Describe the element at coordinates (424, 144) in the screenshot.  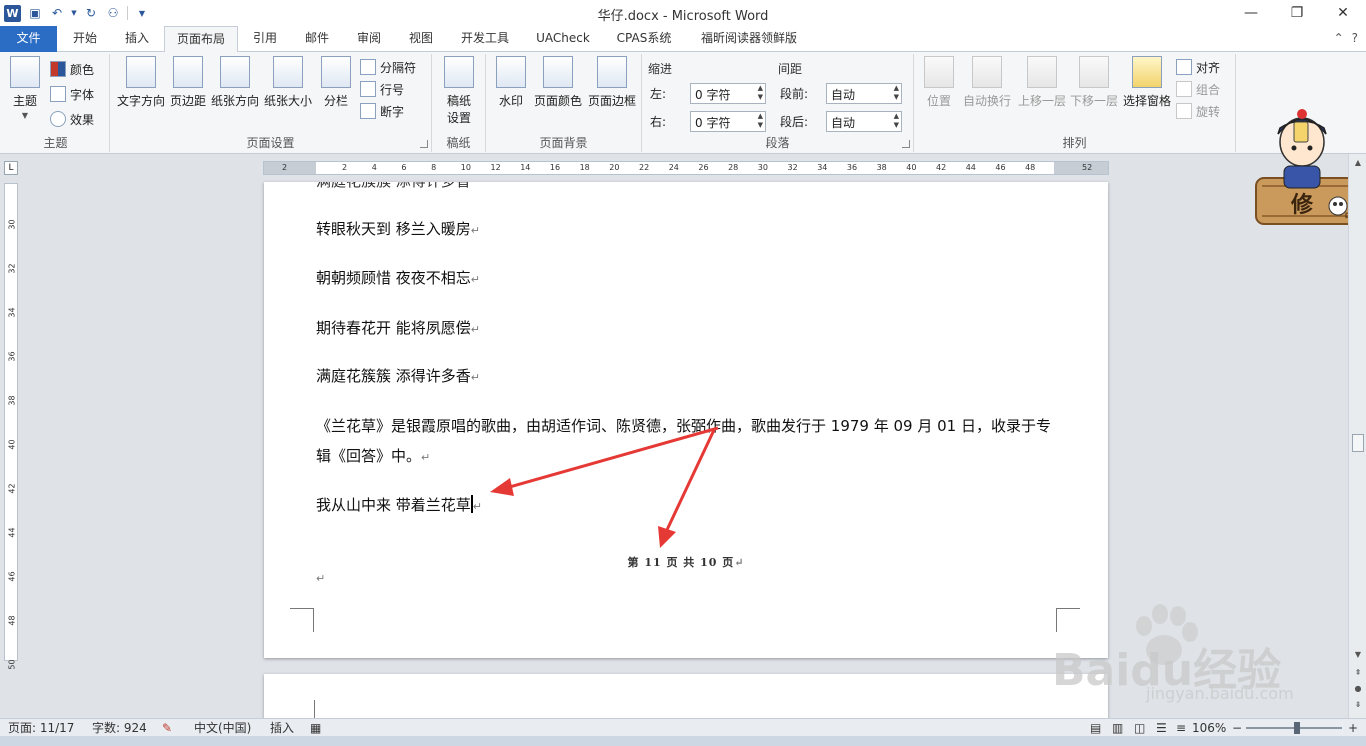
I see `page-setup-launcher` at that location.